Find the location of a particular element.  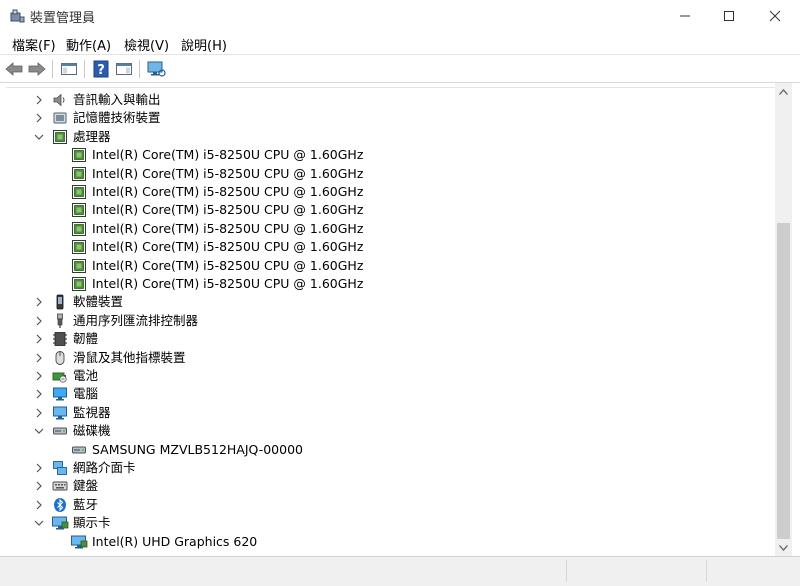

window-title: 裝置管理員 is located at coordinates (63, 18).